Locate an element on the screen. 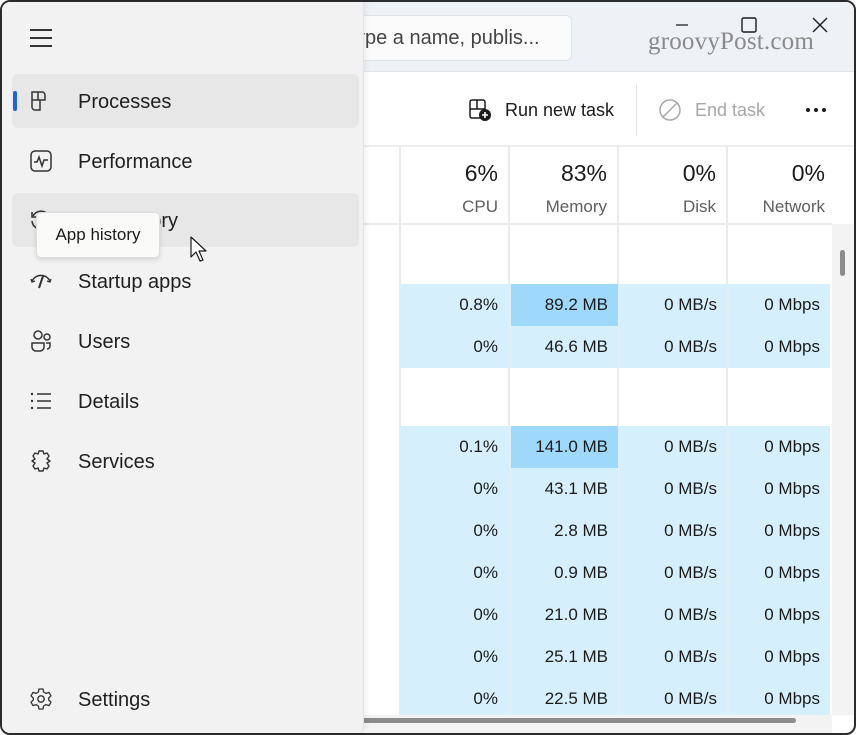 The image size is (856, 735). maximize-button is located at coordinates (749, 25).